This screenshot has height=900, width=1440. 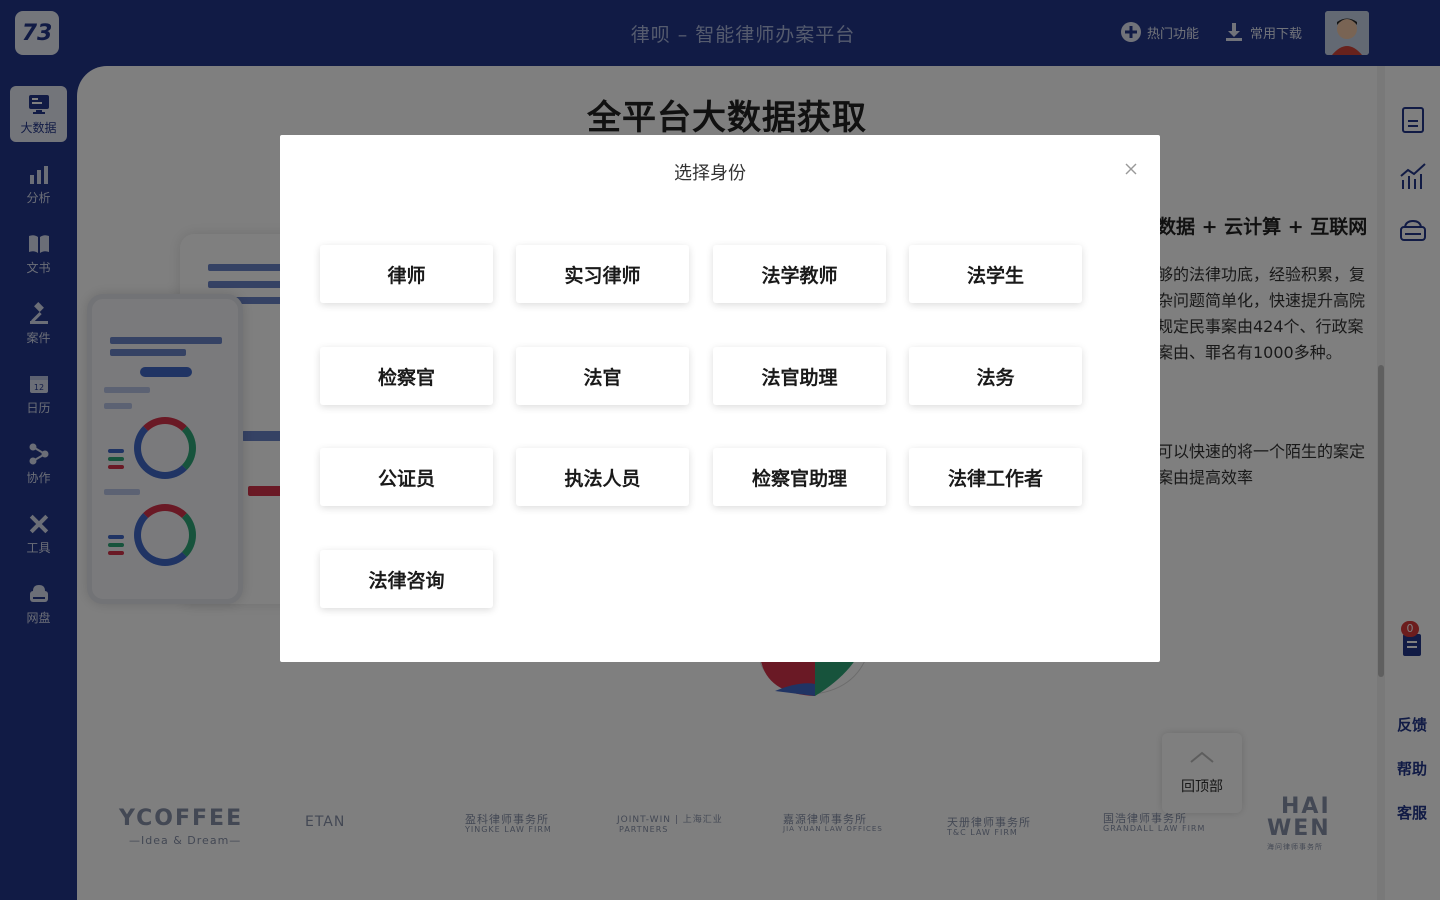 What do you see at coordinates (995, 376) in the screenshot?
I see `role-legal-affairs-button: 法务` at bounding box center [995, 376].